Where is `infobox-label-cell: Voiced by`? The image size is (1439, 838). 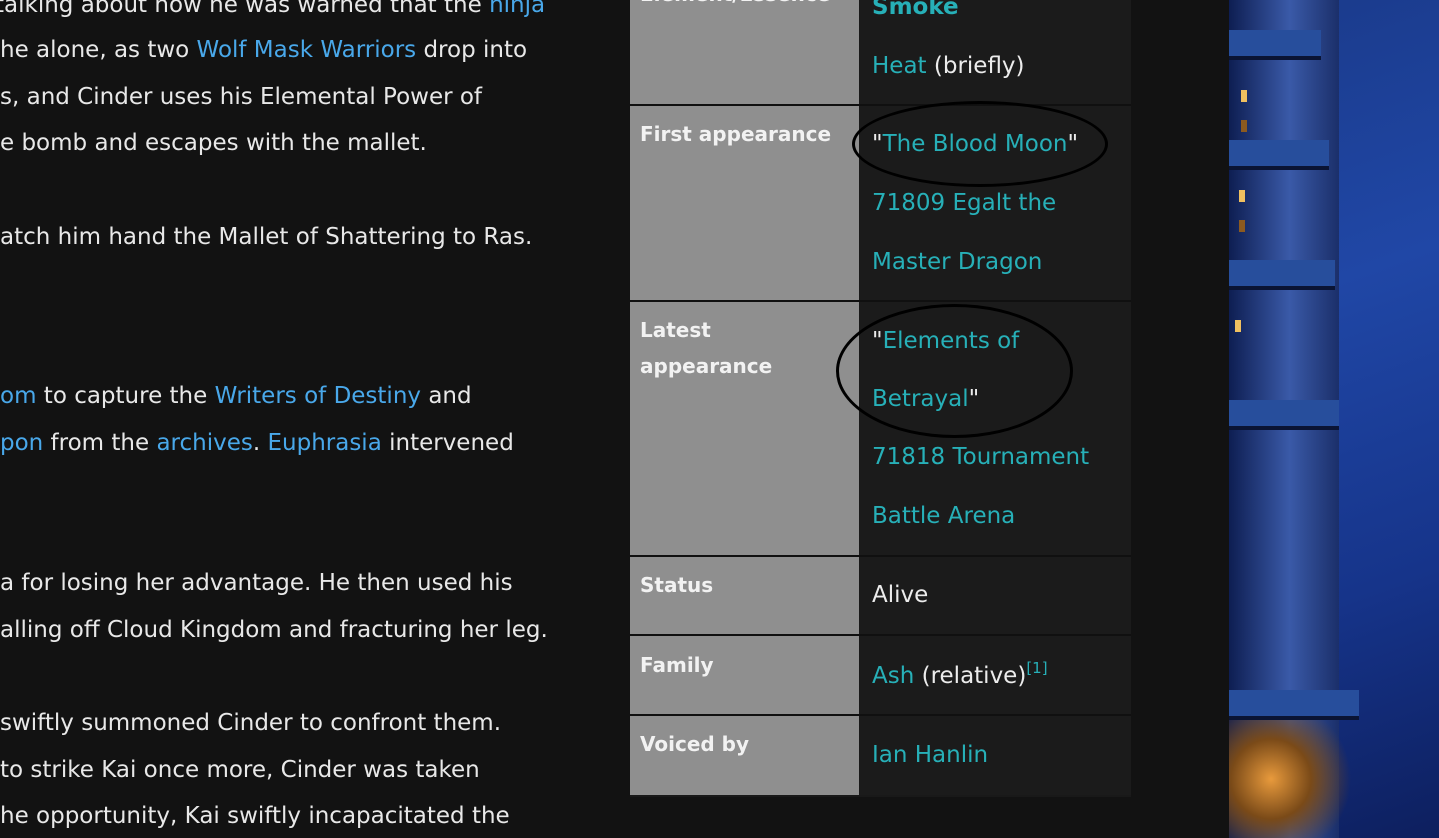 infobox-label-cell: Voiced by is located at coordinates (744, 755).